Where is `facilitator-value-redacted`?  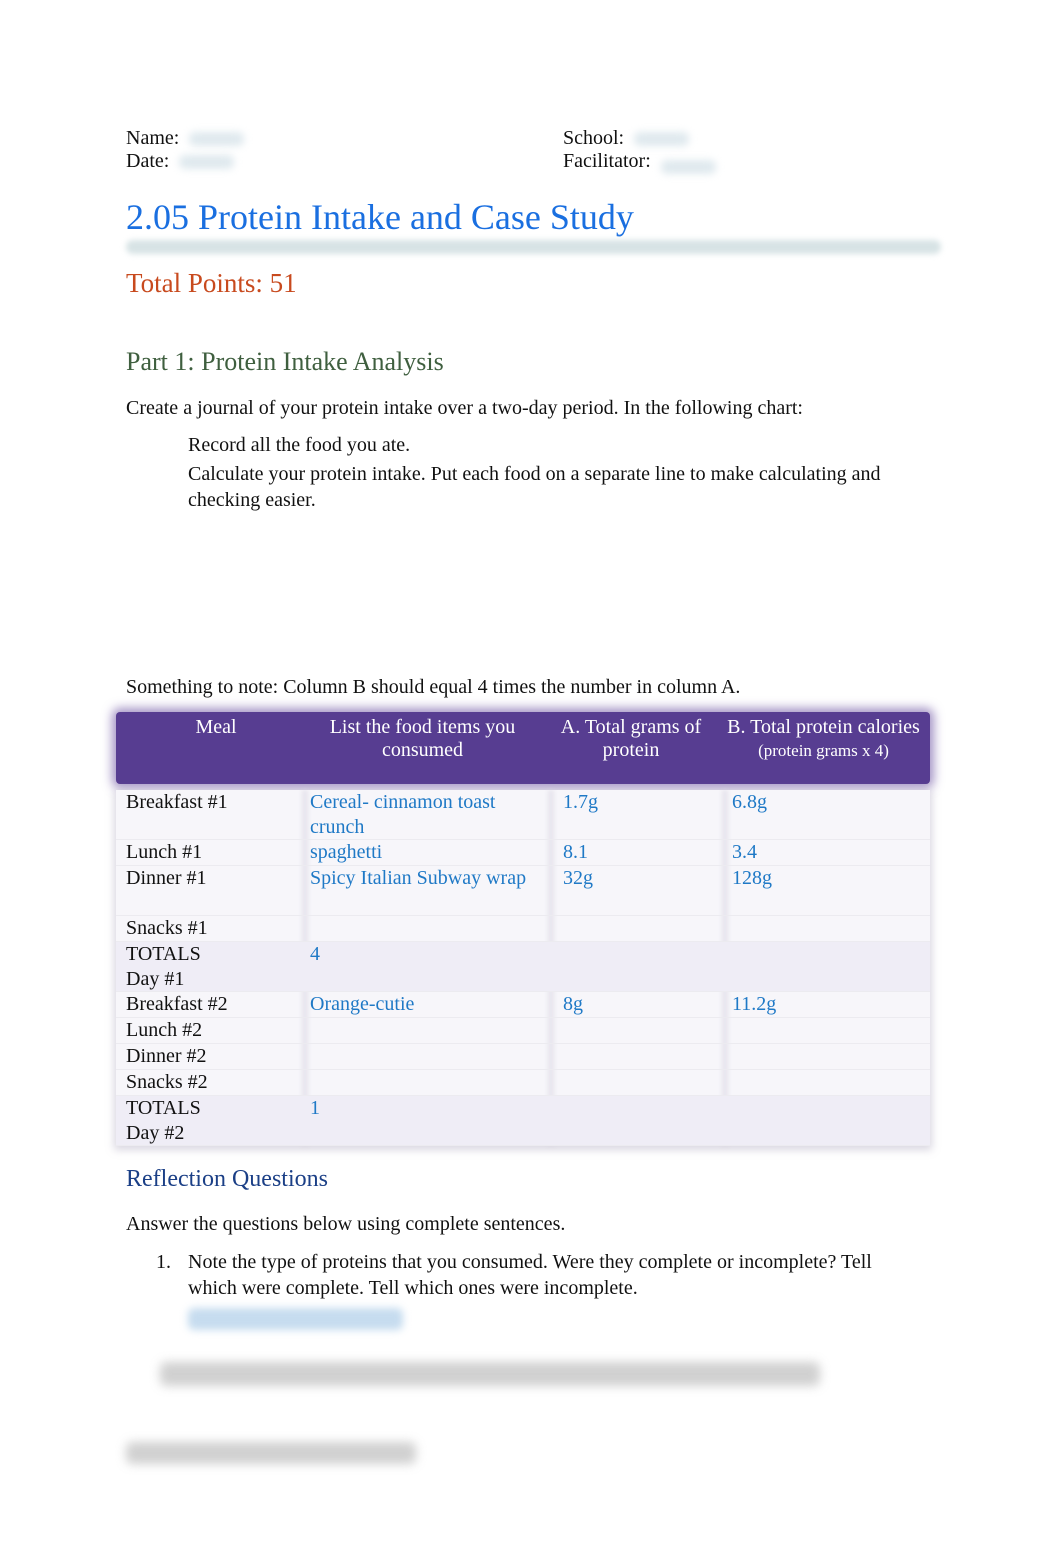
facilitator-value-redacted is located at coordinates (688, 167).